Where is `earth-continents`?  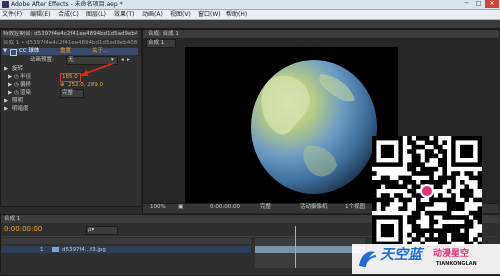
earth-continents is located at coordinates (308, 125).